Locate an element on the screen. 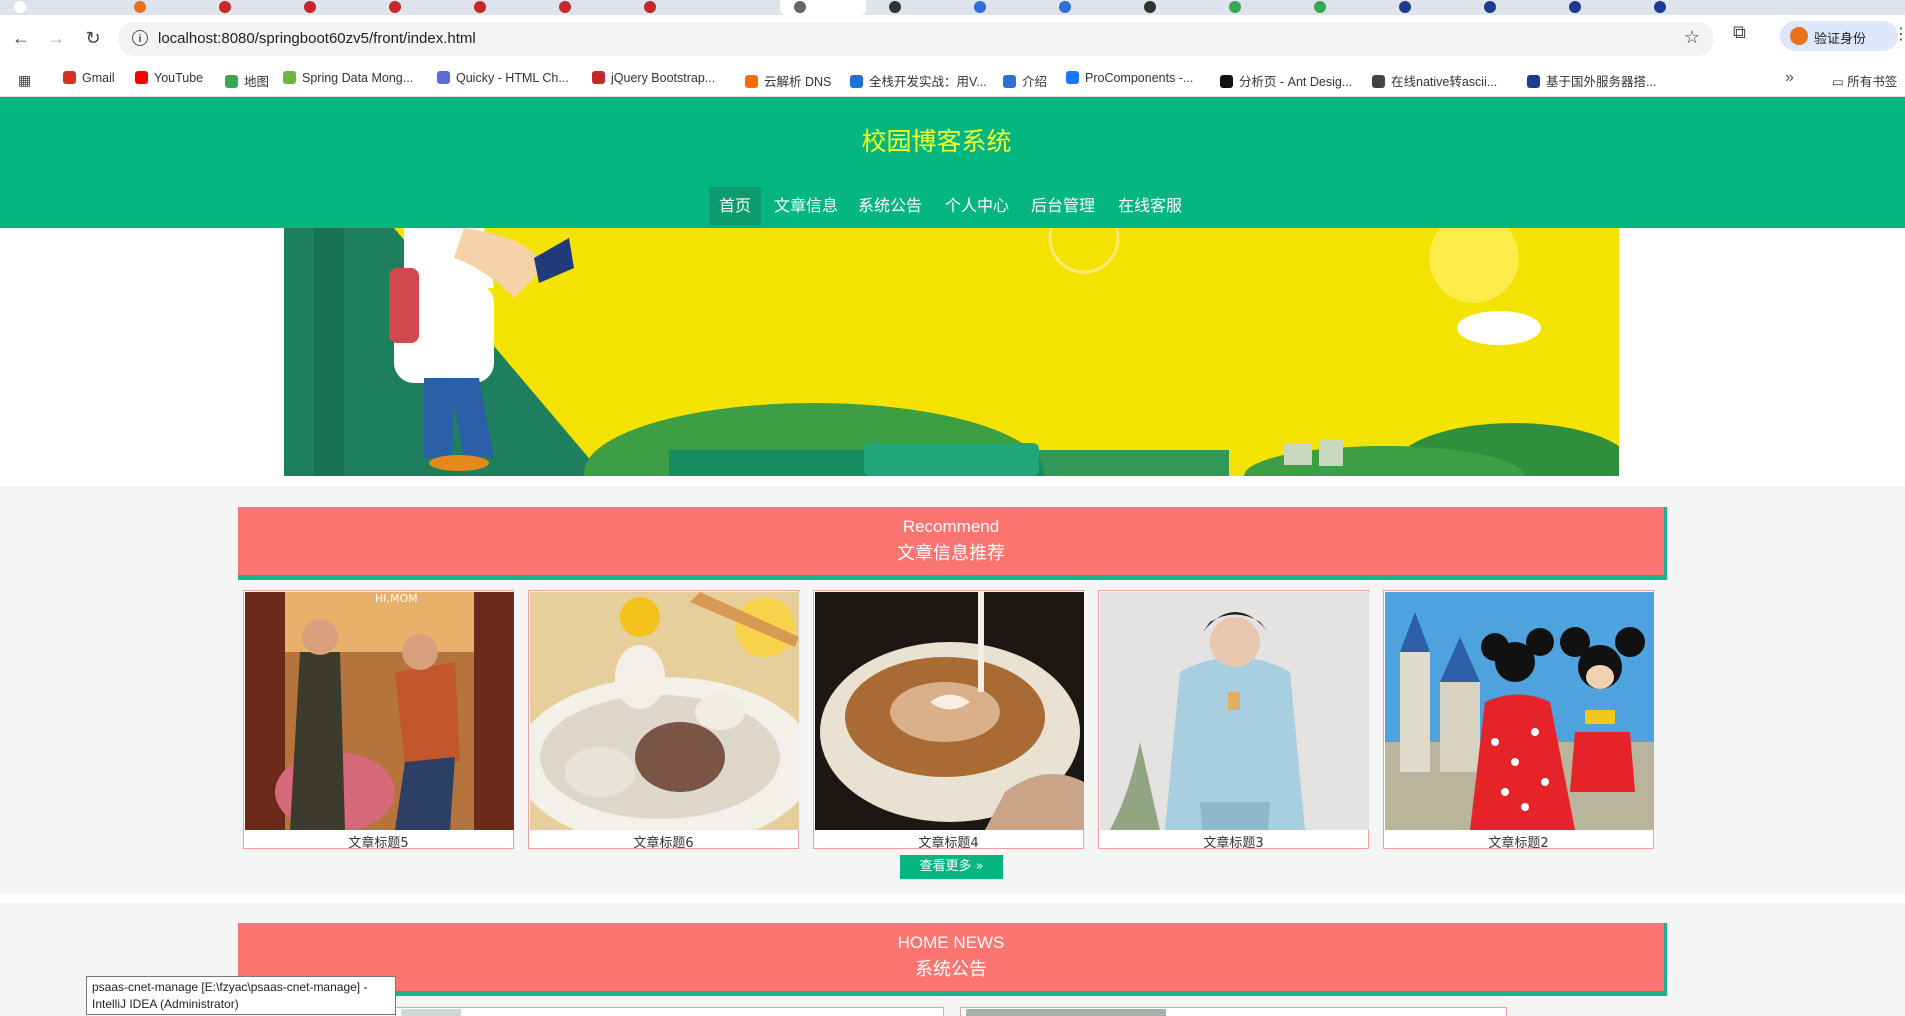 The height and width of the screenshot is (1016, 1905). site-info-icon: i is located at coordinates (140, 38).